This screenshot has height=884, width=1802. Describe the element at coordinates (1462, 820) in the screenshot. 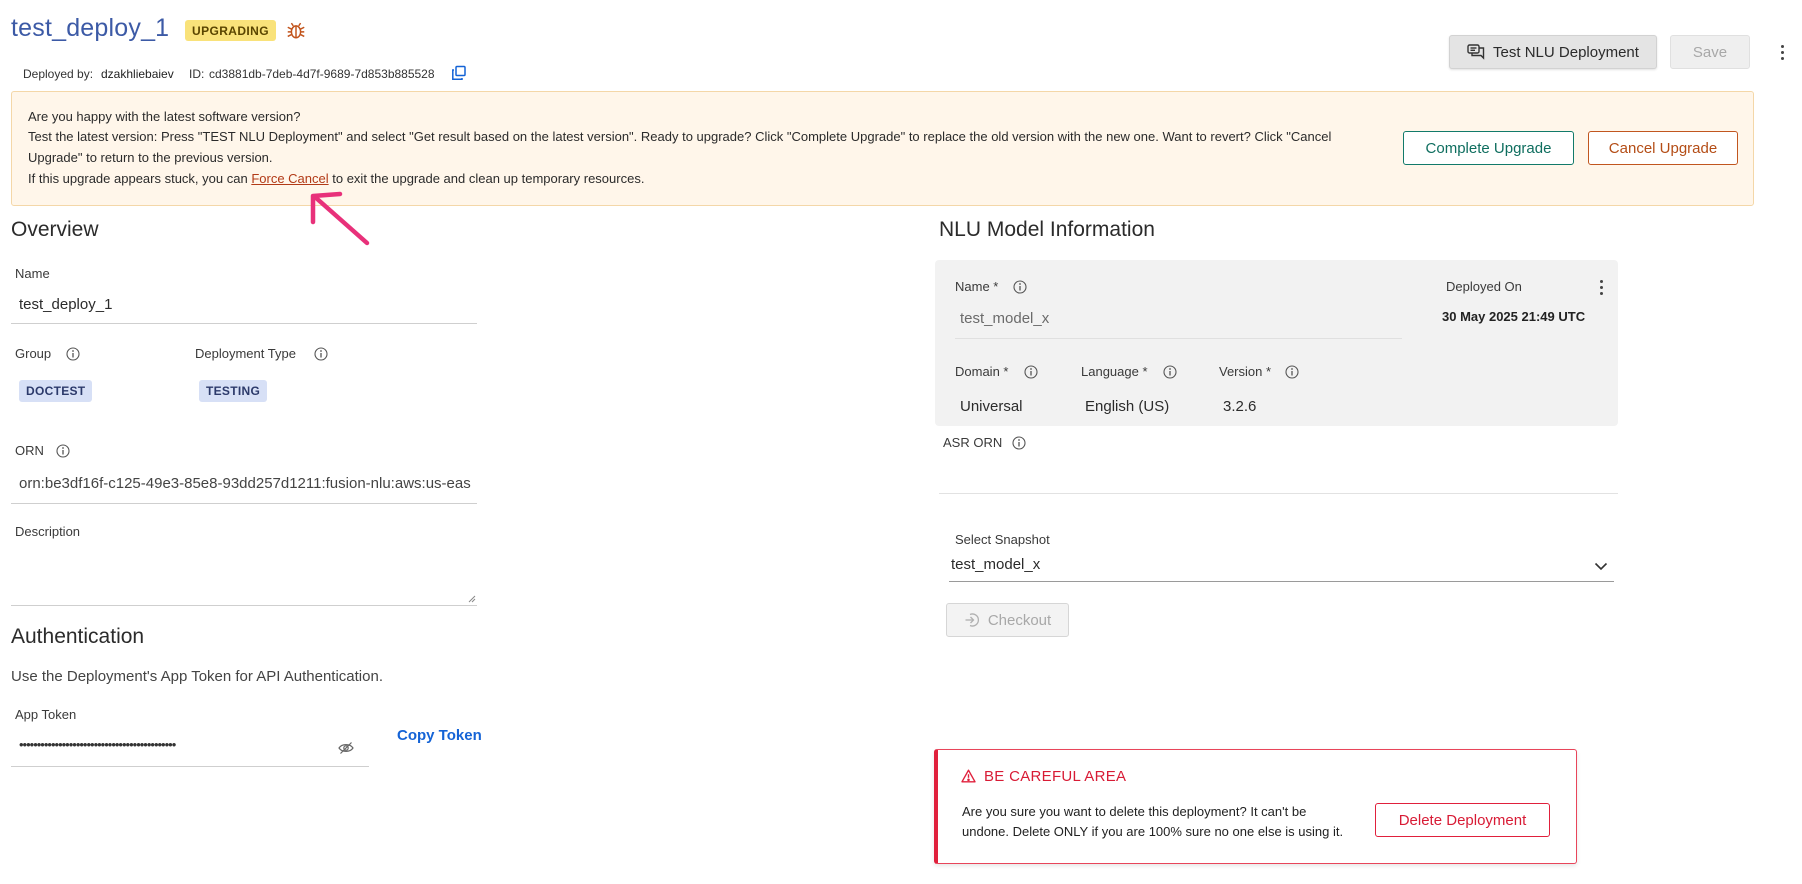

I see `delete-deployment-button: Delete Deployment` at that location.